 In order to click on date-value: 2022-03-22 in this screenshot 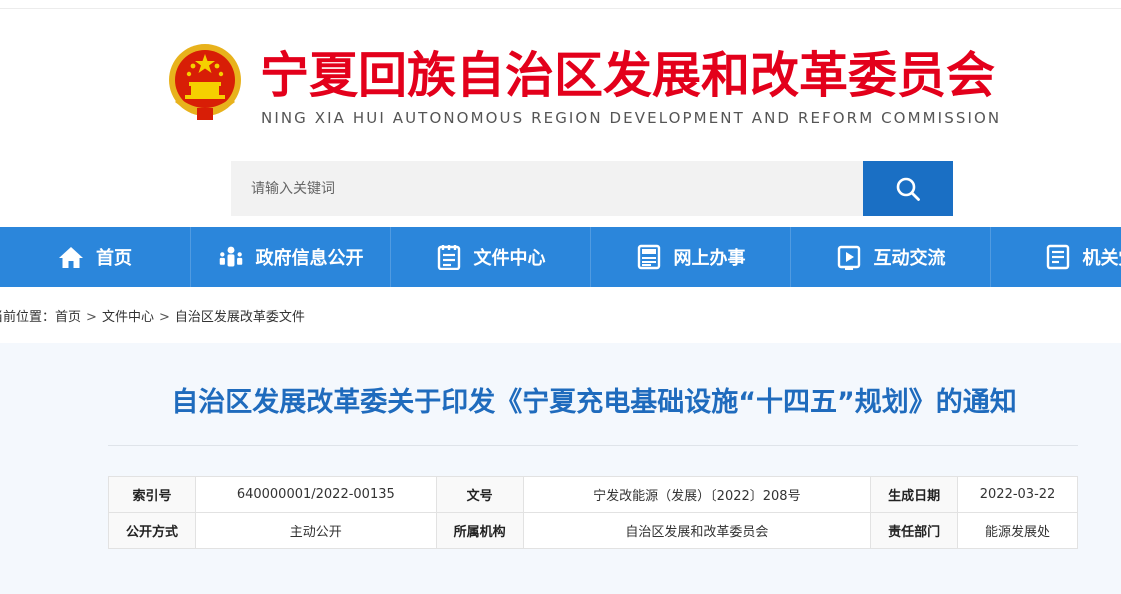, I will do `click(1017, 494)`.